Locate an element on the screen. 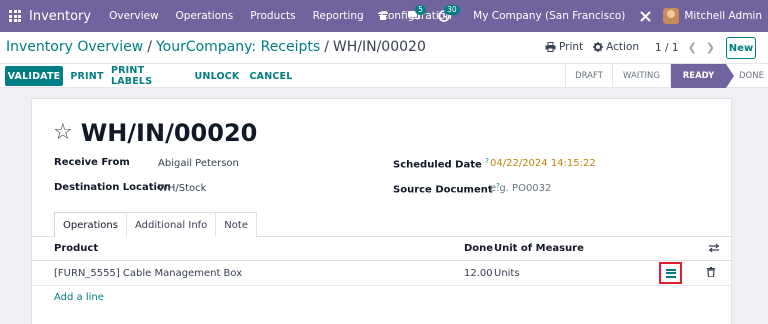  cell-done: 12.00 is located at coordinates (478, 273).